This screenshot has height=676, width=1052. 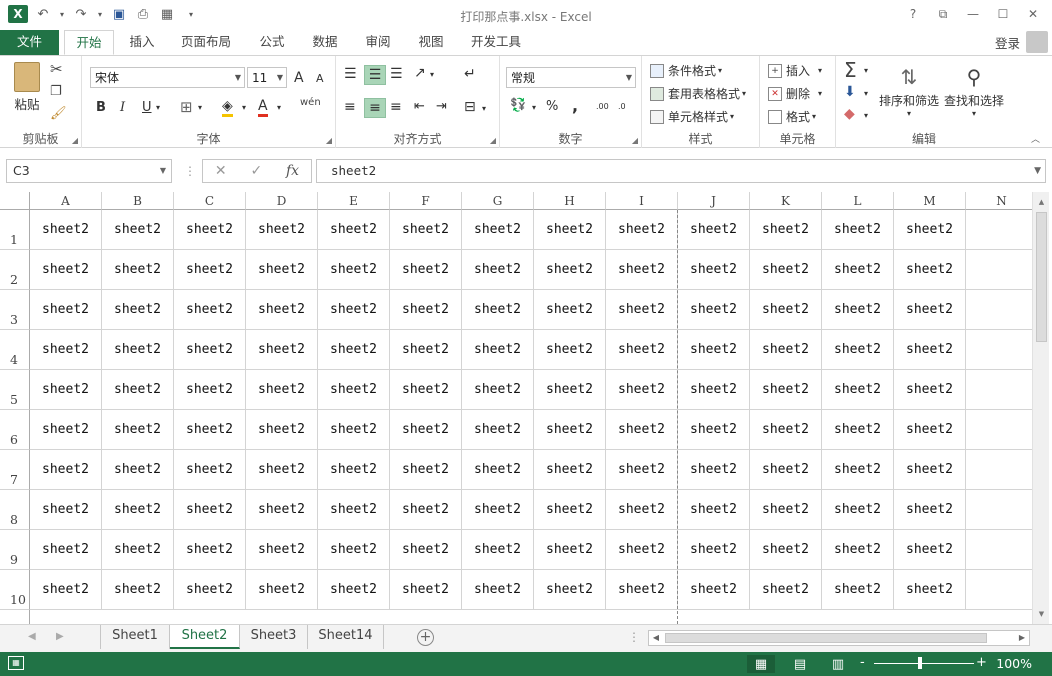 What do you see at coordinates (858, 470) in the screenshot?
I see `cell-L7: sheet2` at bounding box center [858, 470].